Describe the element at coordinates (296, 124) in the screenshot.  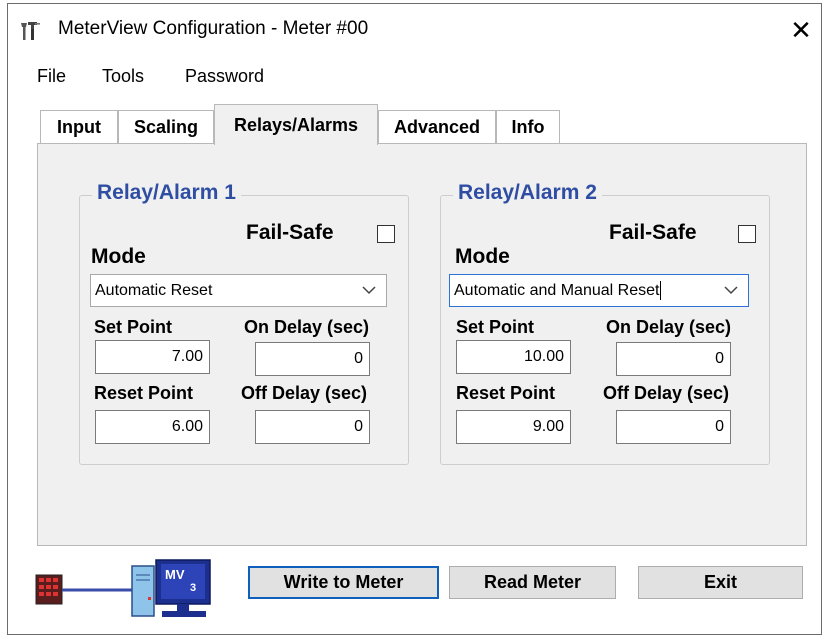
I see `tab-relays-alarms: Relays/Alarms` at that location.